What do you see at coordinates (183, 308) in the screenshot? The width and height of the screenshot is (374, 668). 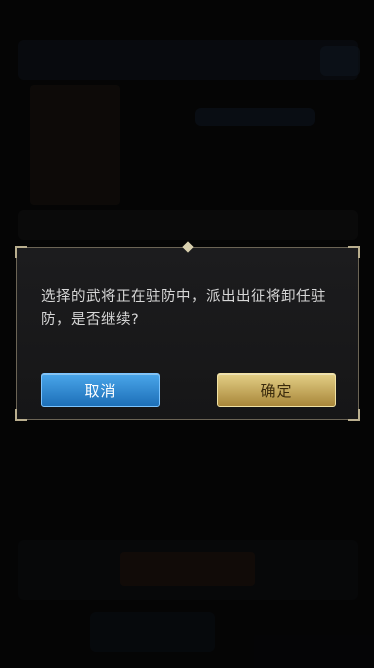 I see `dialog-message: 选择的武将正在驻防中，派出出征将卸任驻防，是否继续?` at bounding box center [183, 308].